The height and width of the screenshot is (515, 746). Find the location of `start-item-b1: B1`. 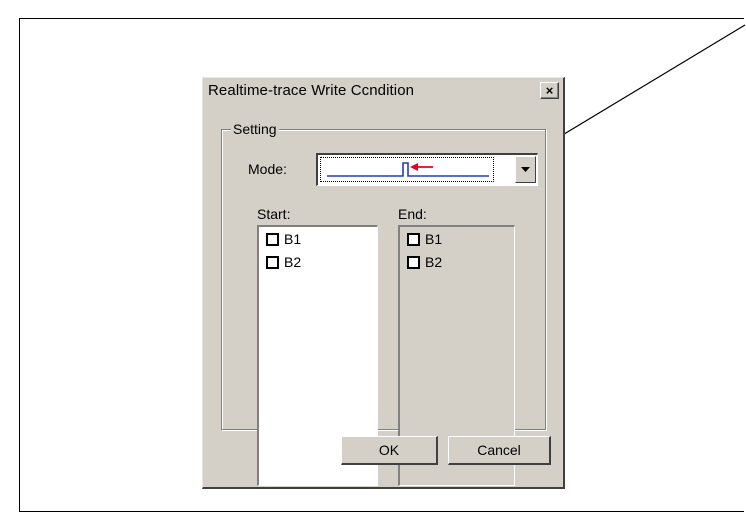

start-item-b1: B1 is located at coordinates (283, 239).